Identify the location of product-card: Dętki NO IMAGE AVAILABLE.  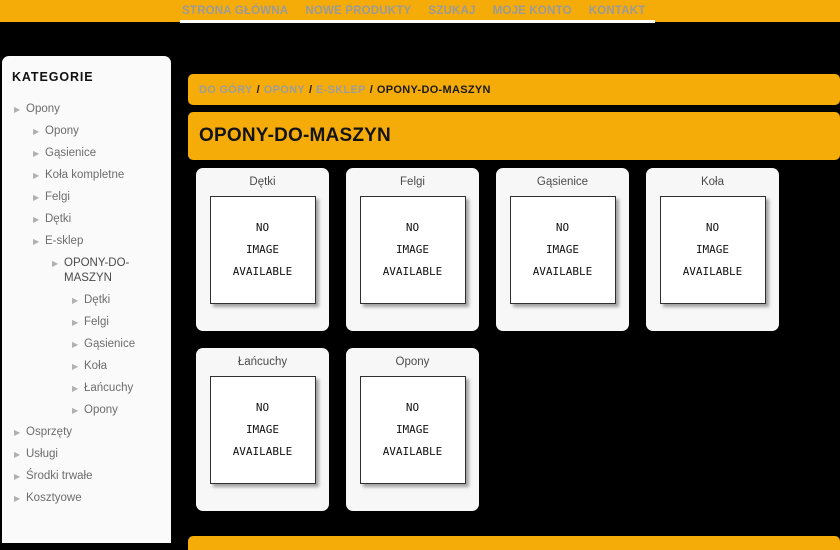
(262, 249).